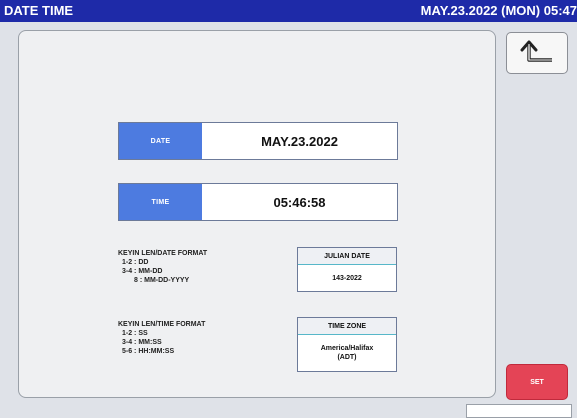  What do you see at coordinates (160, 141) in the screenshot?
I see `date-label: DATE` at bounding box center [160, 141].